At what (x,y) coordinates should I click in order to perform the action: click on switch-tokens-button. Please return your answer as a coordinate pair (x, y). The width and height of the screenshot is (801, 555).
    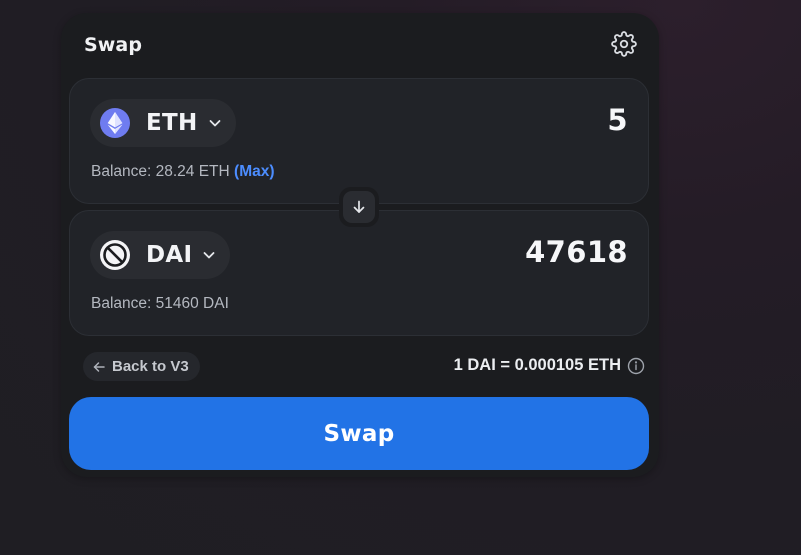
    Looking at the image, I should click on (359, 207).